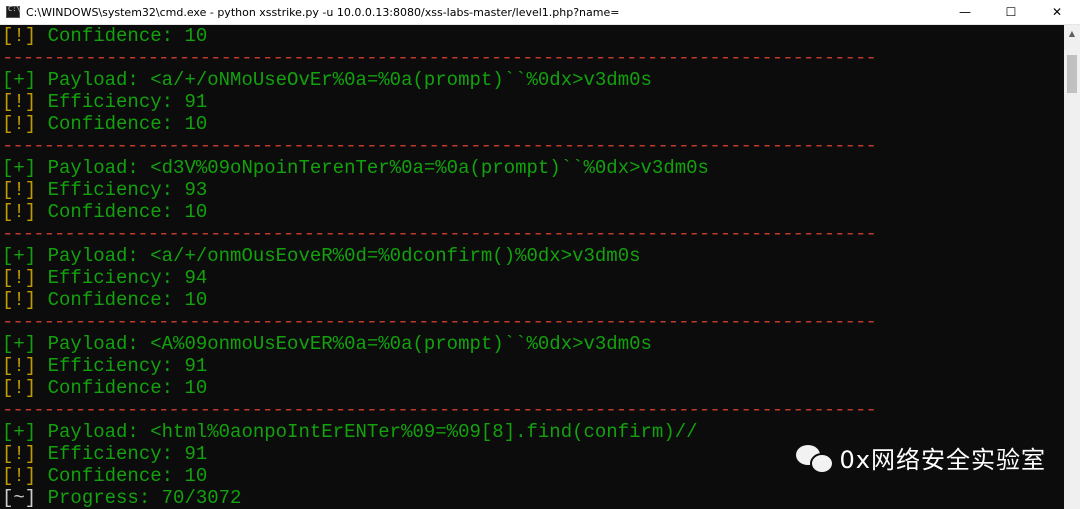 The image size is (1080, 509). I want to click on efficiency-text: Efficiency: 94, so click(122, 278).